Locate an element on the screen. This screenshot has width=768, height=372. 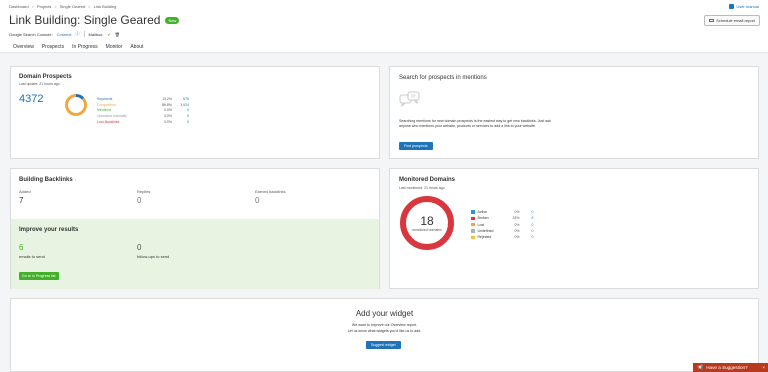
row-label: Uploaded manually is located at coordinates (112, 116).